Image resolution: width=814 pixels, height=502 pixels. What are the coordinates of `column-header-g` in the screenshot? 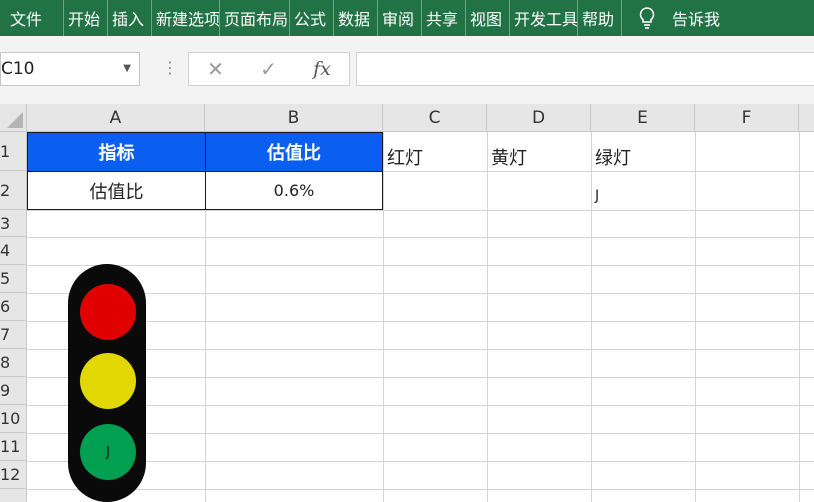 It's located at (806, 118).